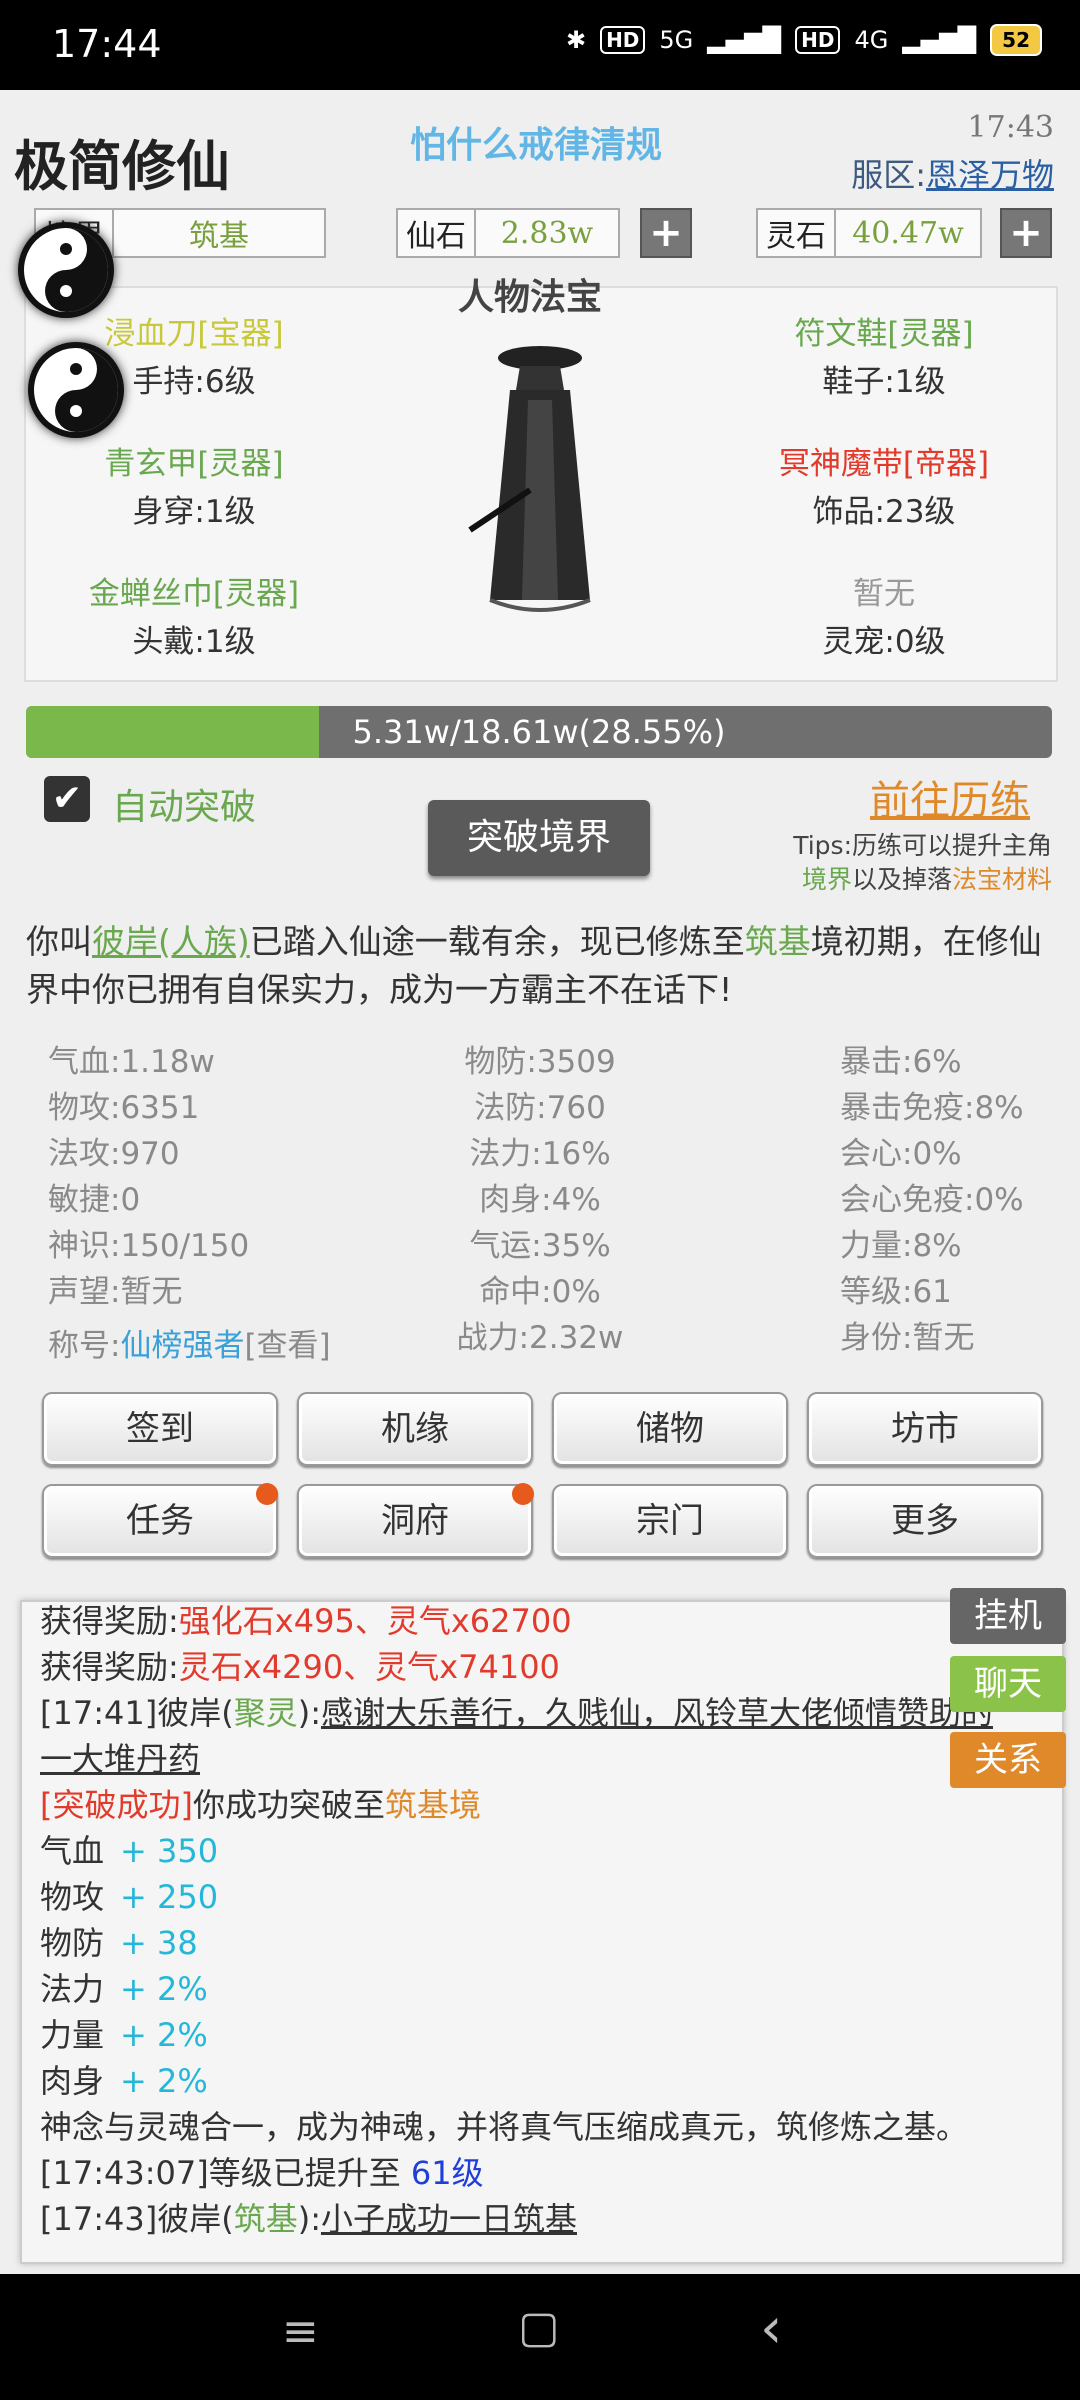  What do you see at coordinates (540, 1062) in the screenshot?
I see `stat-1-0: 物防:3509` at bounding box center [540, 1062].